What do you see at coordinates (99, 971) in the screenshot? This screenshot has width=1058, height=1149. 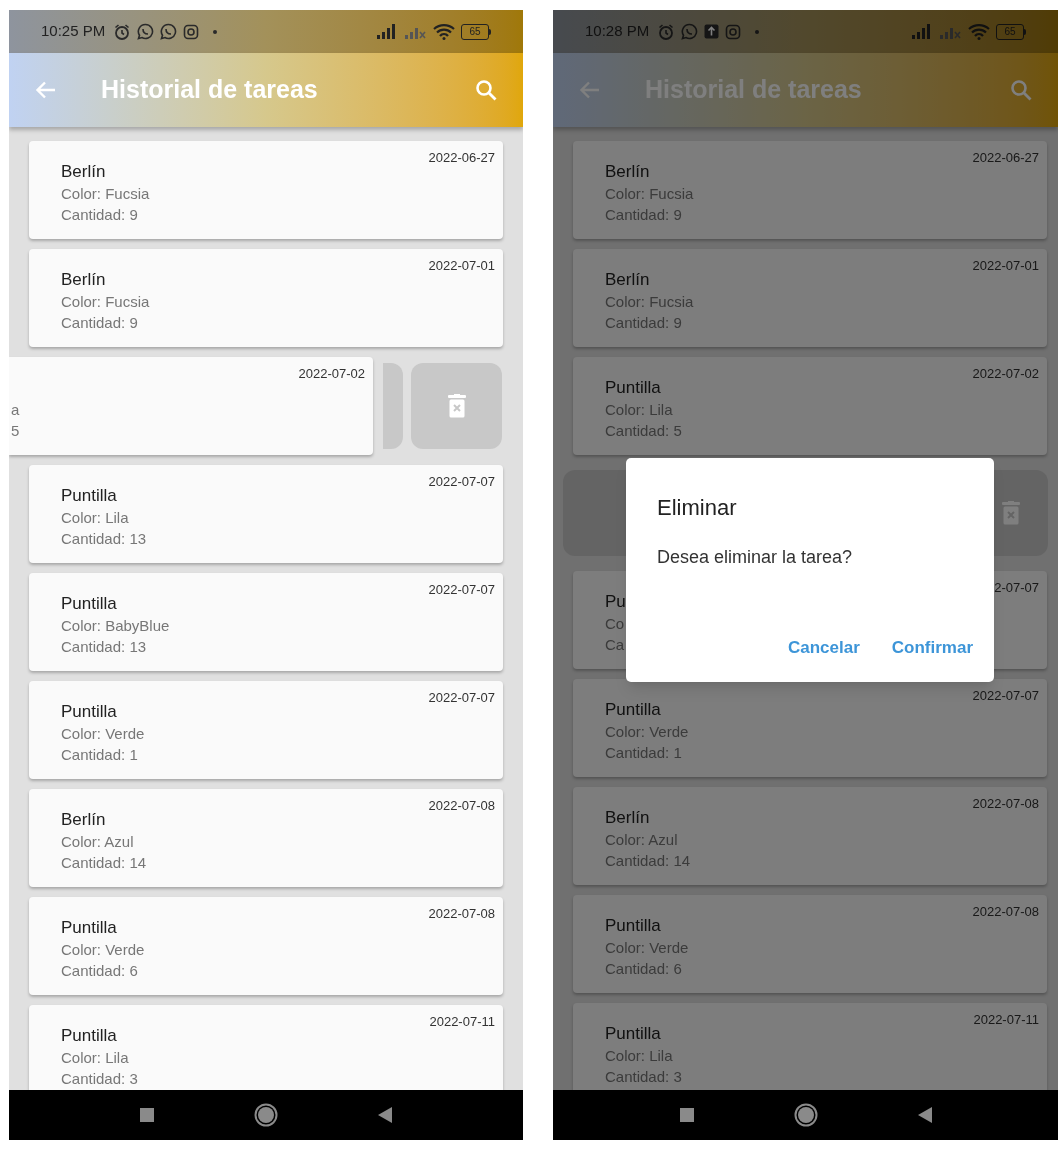 I see `item-quantity: Cantidad: 6` at bounding box center [99, 971].